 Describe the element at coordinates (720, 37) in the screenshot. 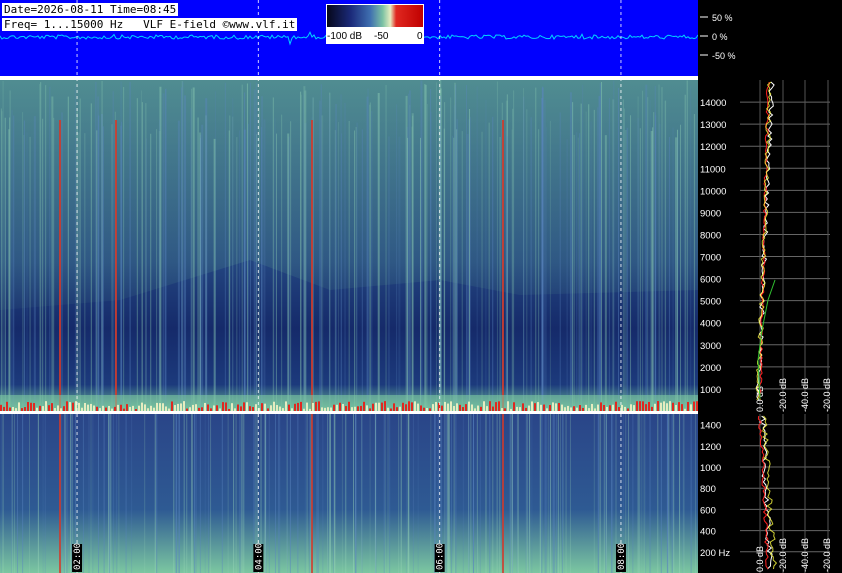

I see `waveform-tick: 0 %` at that location.